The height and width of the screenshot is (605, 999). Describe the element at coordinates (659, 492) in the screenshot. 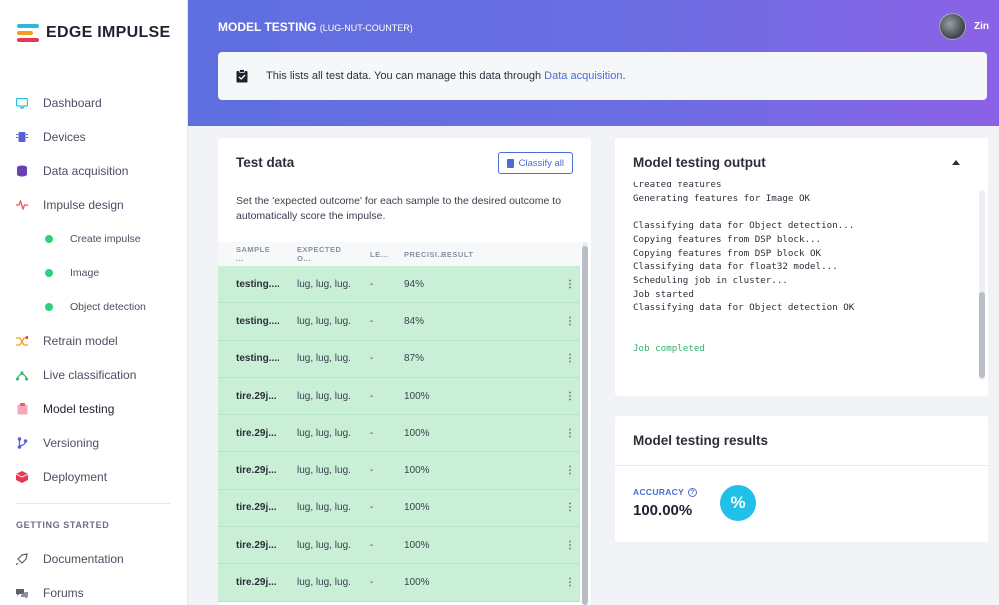

I see `accuracy-label-text: ACCURACY` at that location.